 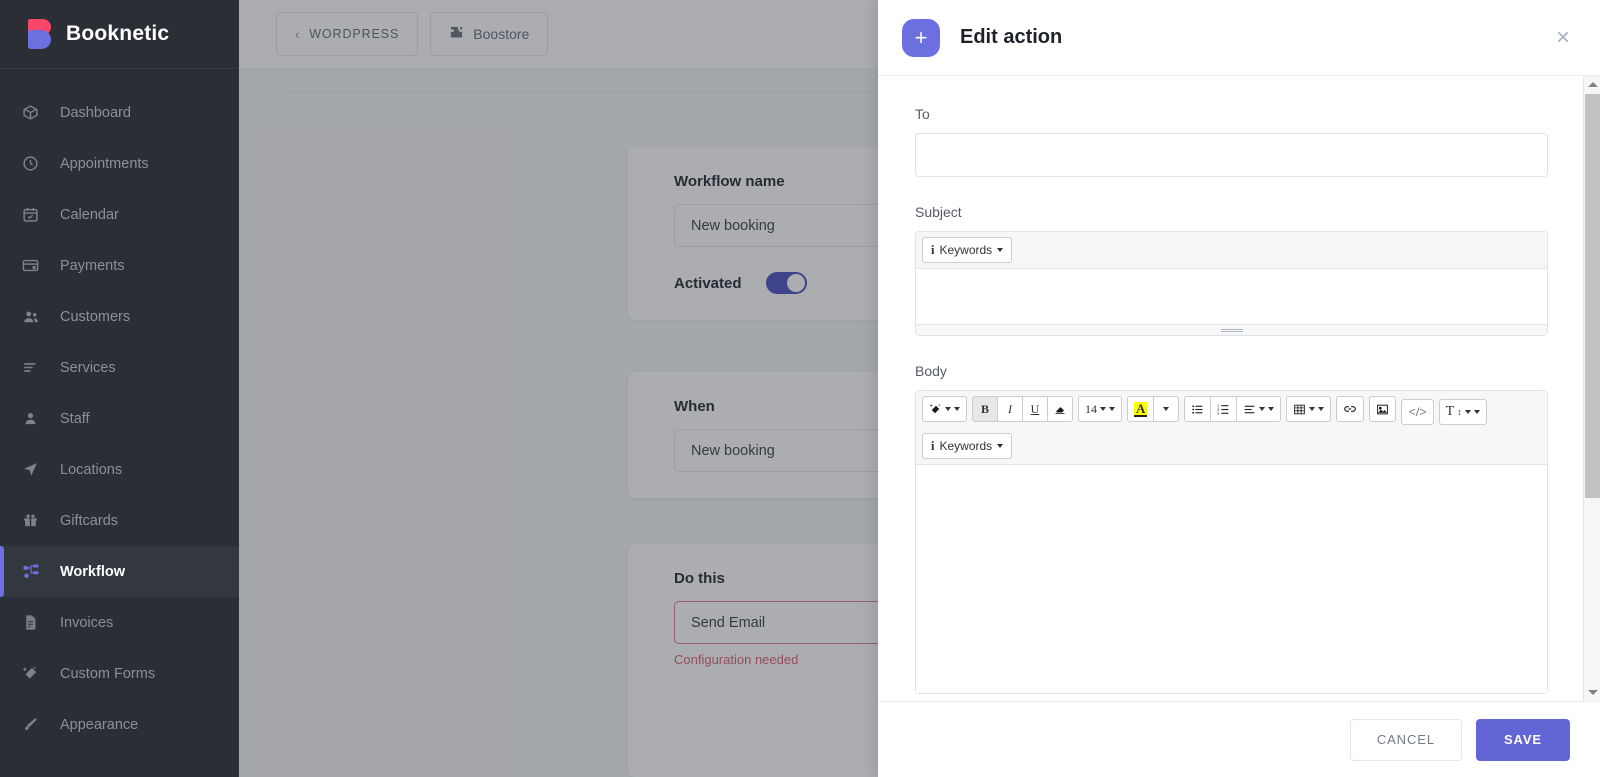 I want to click on code-view-group: </>, so click(x=1417, y=412).